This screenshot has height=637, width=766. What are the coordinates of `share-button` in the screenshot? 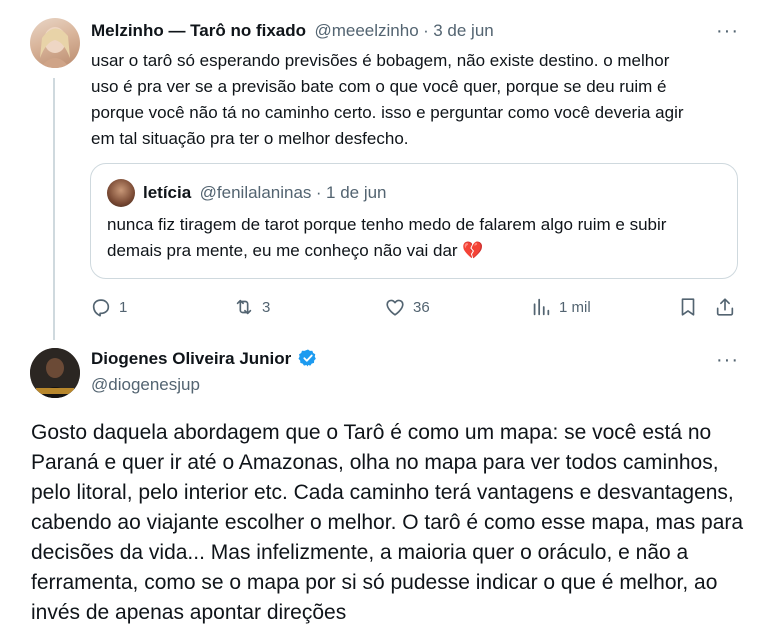 It's located at (725, 307).